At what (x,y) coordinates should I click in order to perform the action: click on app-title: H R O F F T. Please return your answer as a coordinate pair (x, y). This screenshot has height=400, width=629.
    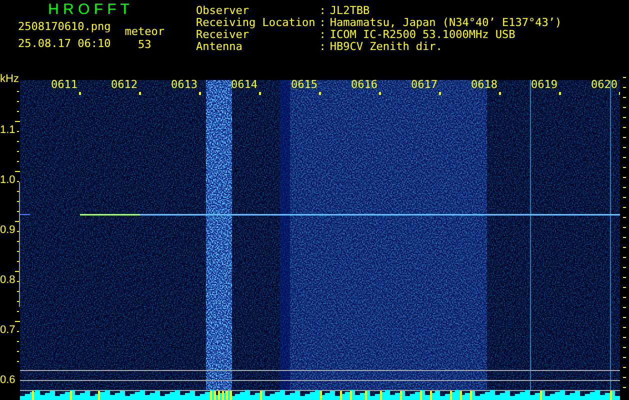
    Looking at the image, I should click on (89, 10).